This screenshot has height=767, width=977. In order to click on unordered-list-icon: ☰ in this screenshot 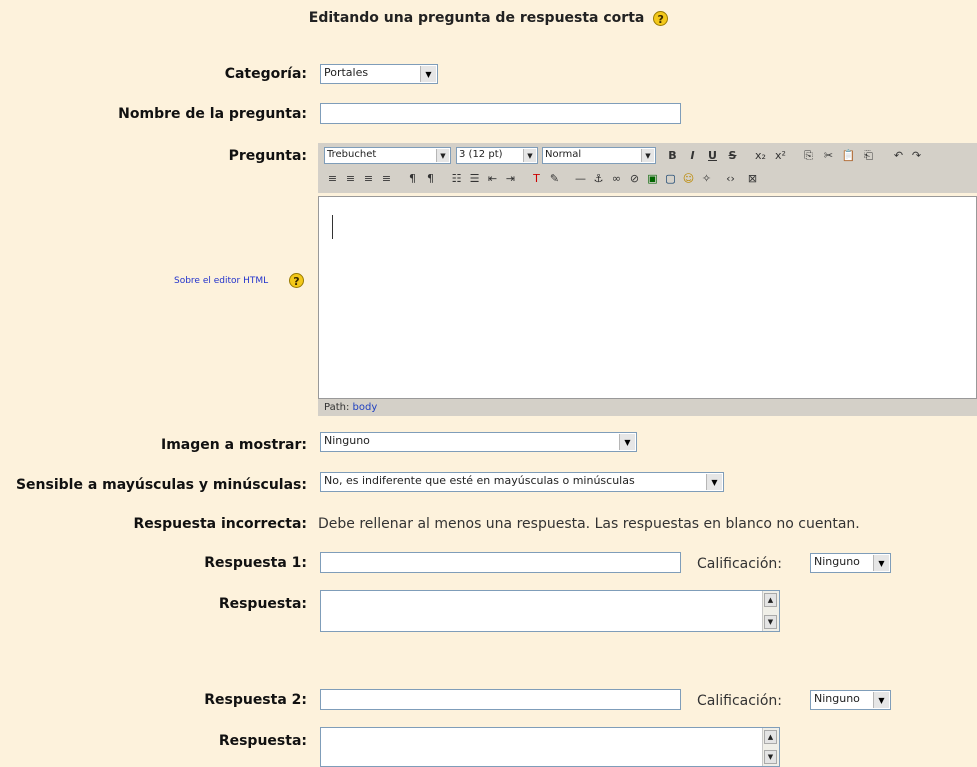, I will do `click(474, 178)`.